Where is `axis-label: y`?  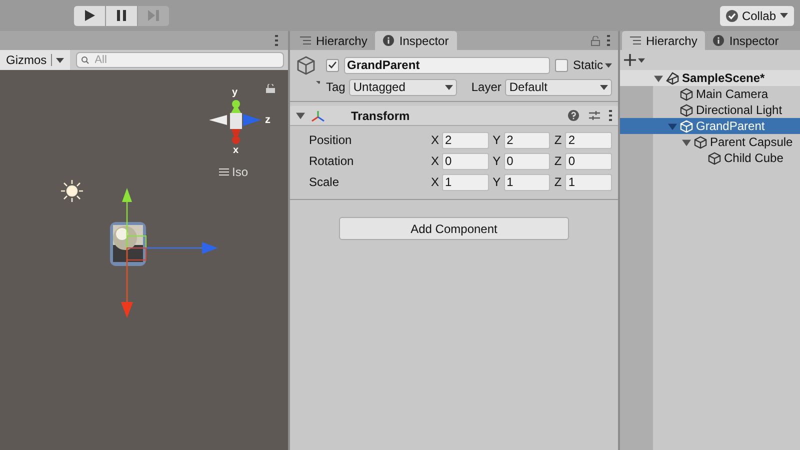
axis-label: y is located at coordinates (235, 93).